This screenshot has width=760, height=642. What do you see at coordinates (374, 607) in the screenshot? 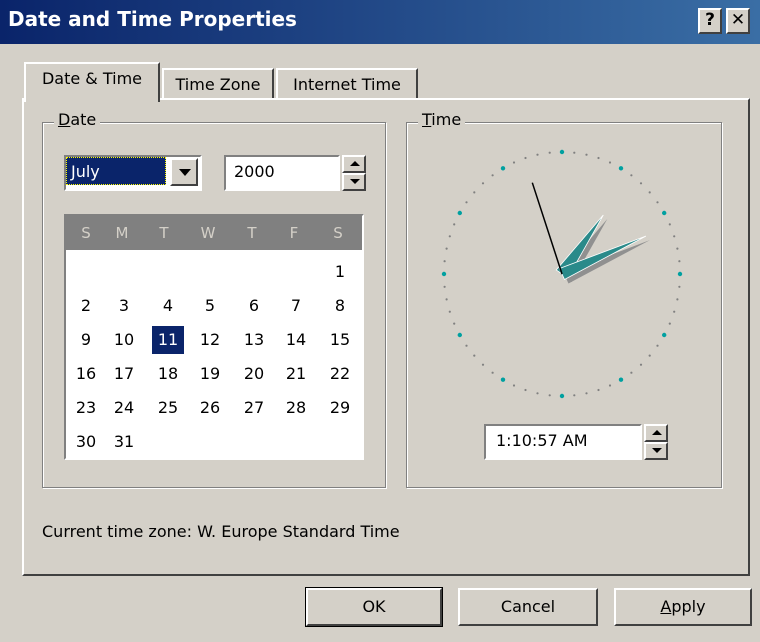
I see `ok-button: OK` at bounding box center [374, 607].